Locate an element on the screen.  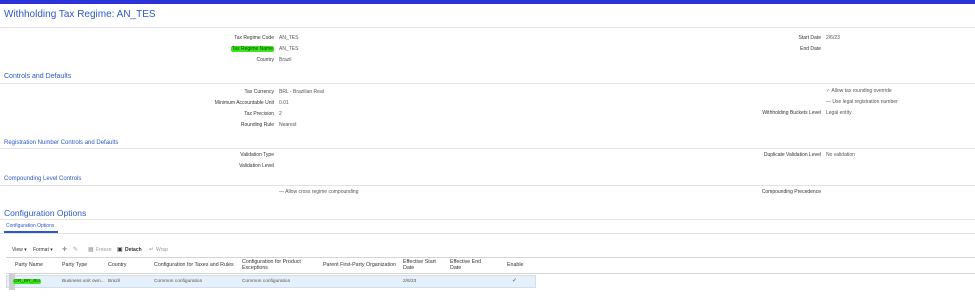
start-date-value: 2/6/23 is located at coordinates (833, 38).